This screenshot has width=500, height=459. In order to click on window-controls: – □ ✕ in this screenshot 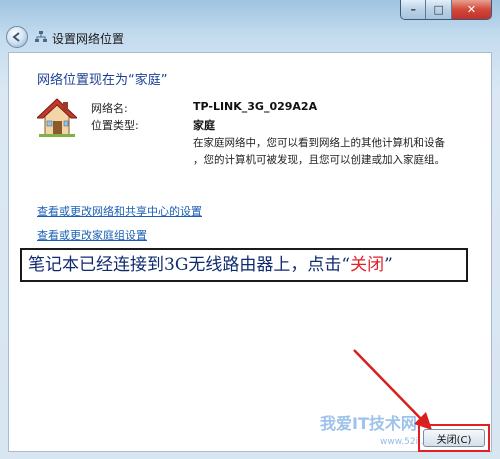, I will do `click(446, 10)`.